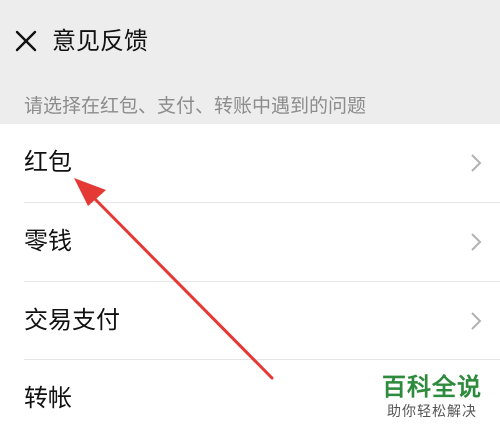 Image resolution: width=500 pixels, height=436 pixels. I want to click on list-item-label: 交易支付, so click(72, 320).